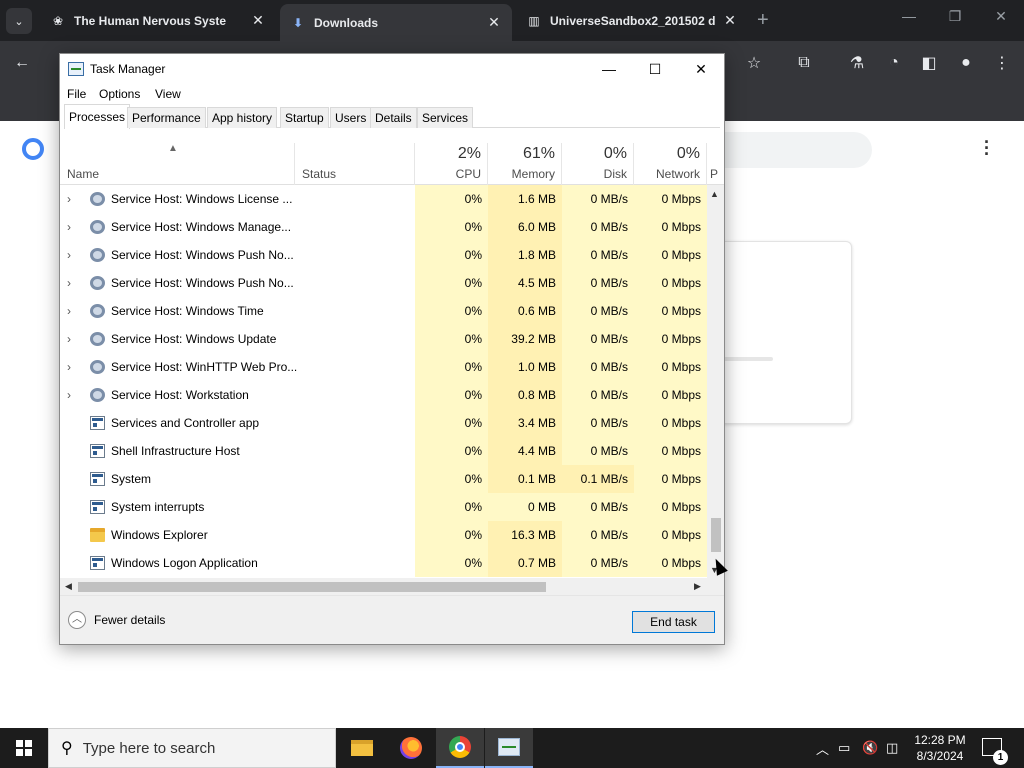 This screenshot has height=768, width=1024. What do you see at coordinates (715, 164) in the screenshot?
I see `column-power: P` at bounding box center [715, 164].